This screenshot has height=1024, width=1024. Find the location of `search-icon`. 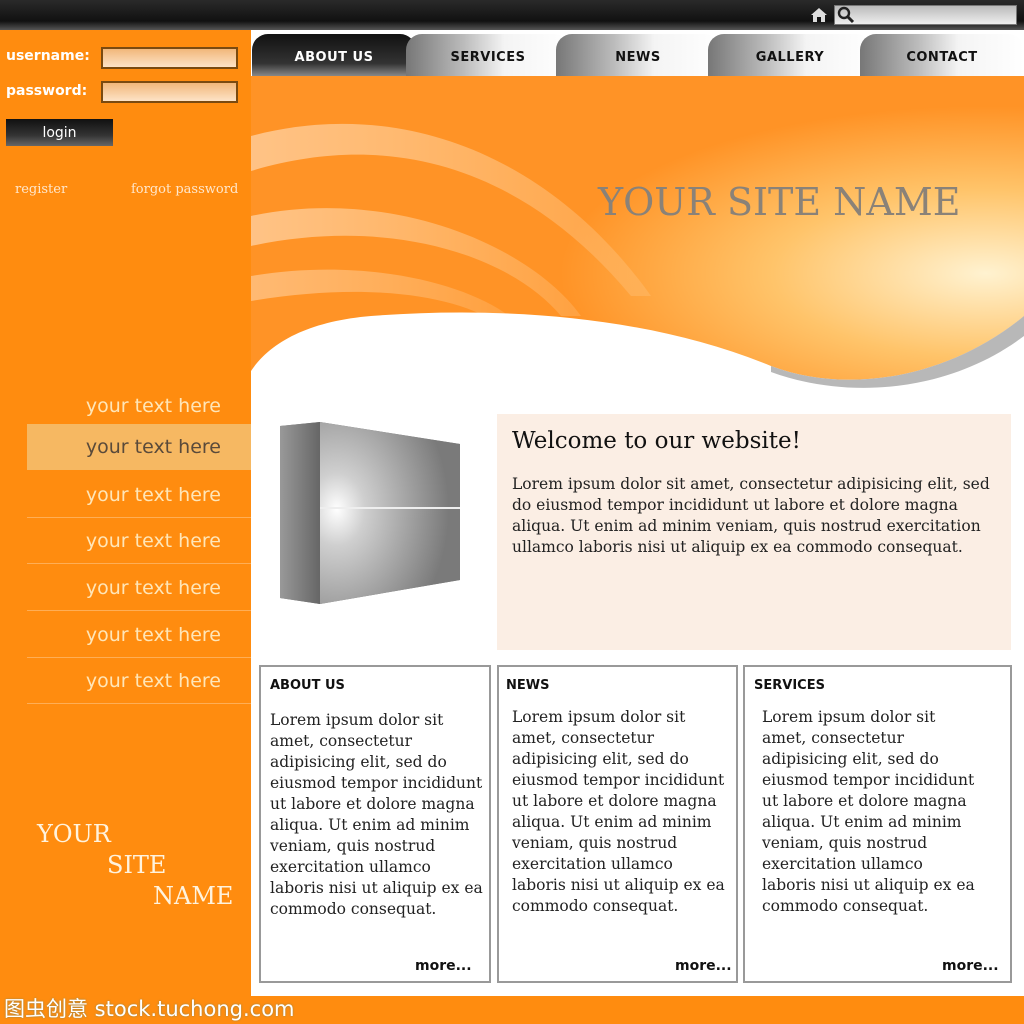

search-icon is located at coordinates (846, 15).